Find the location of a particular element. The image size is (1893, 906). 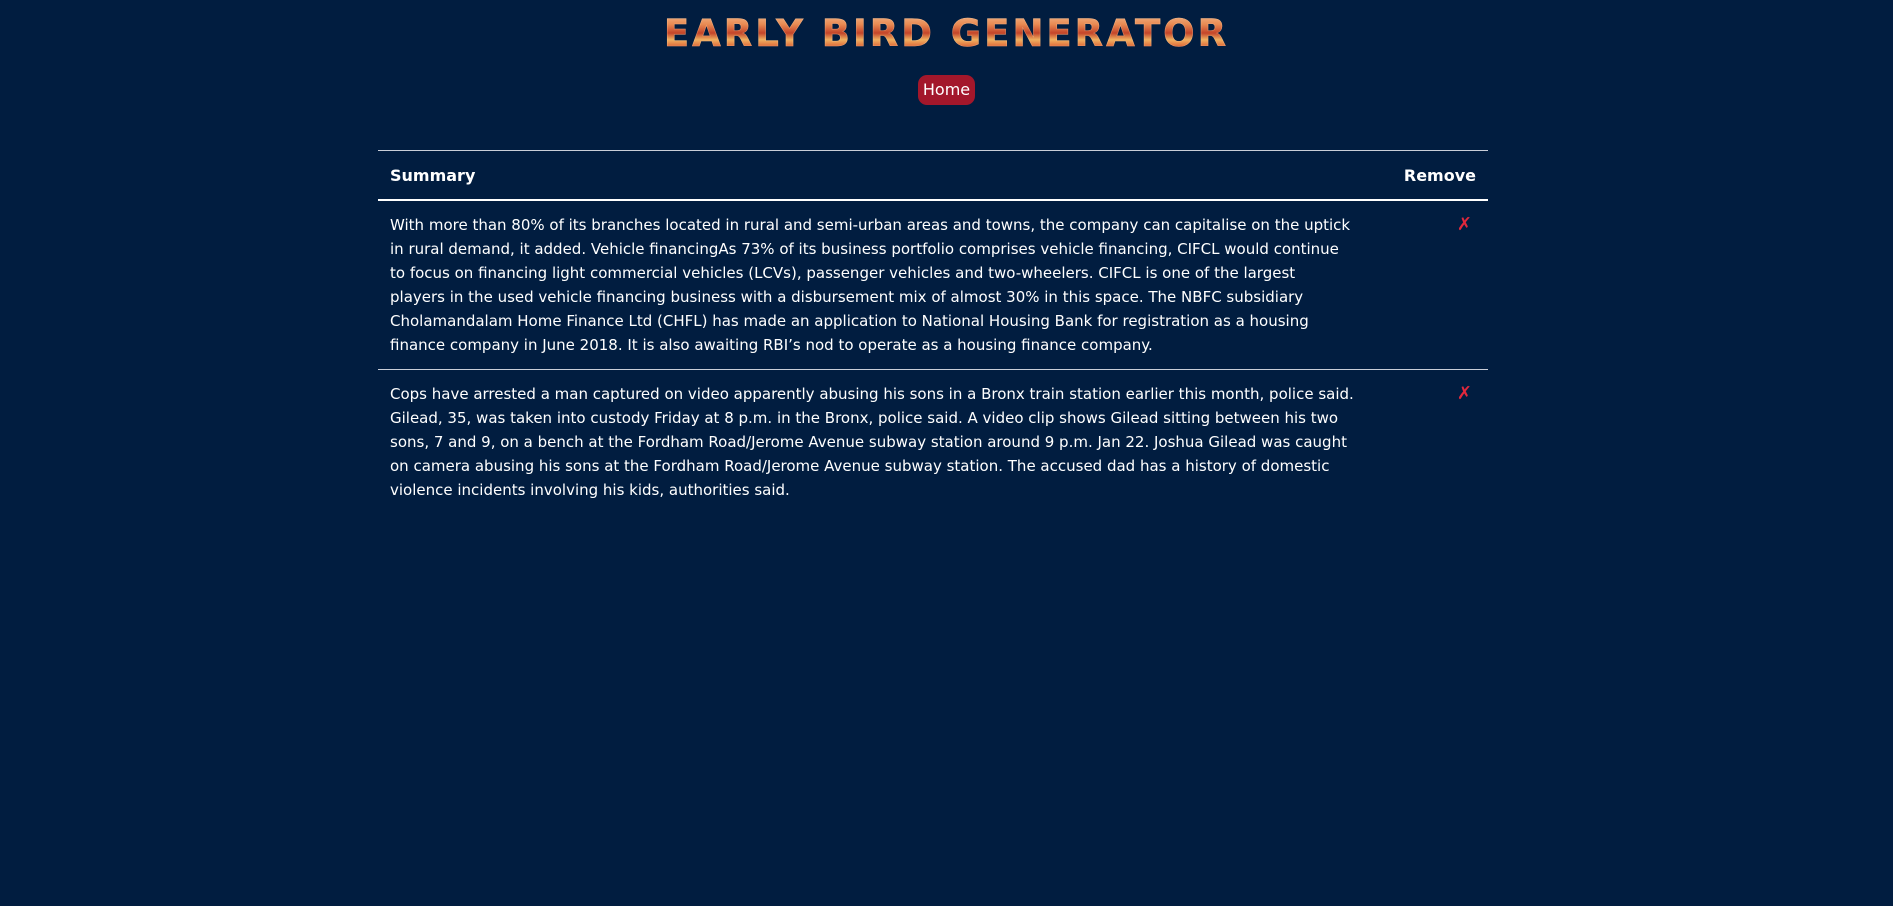

column-header-remove: Remove is located at coordinates (1439, 175).